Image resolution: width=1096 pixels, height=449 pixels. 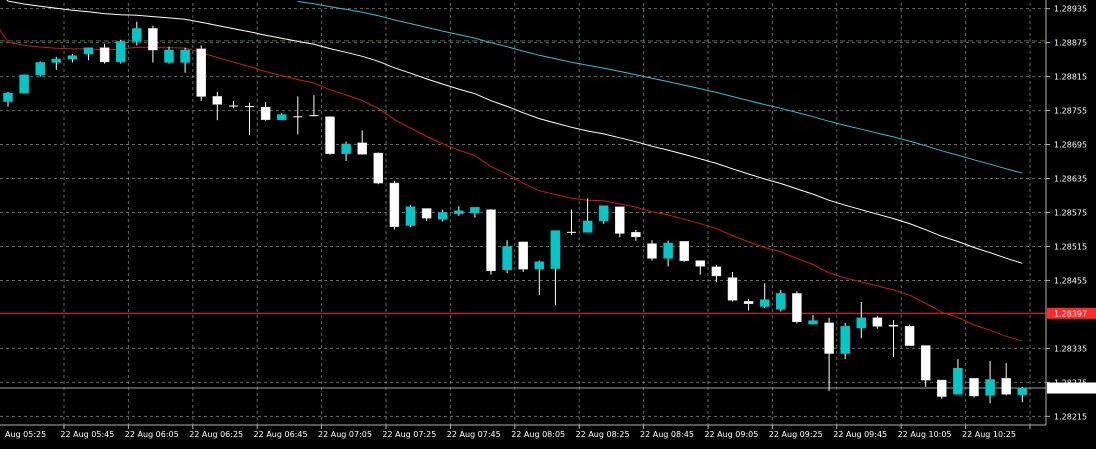 What do you see at coordinates (1070, 77) in the screenshot?
I see `price-tick-label: 1.28815` at bounding box center [1070, 77].